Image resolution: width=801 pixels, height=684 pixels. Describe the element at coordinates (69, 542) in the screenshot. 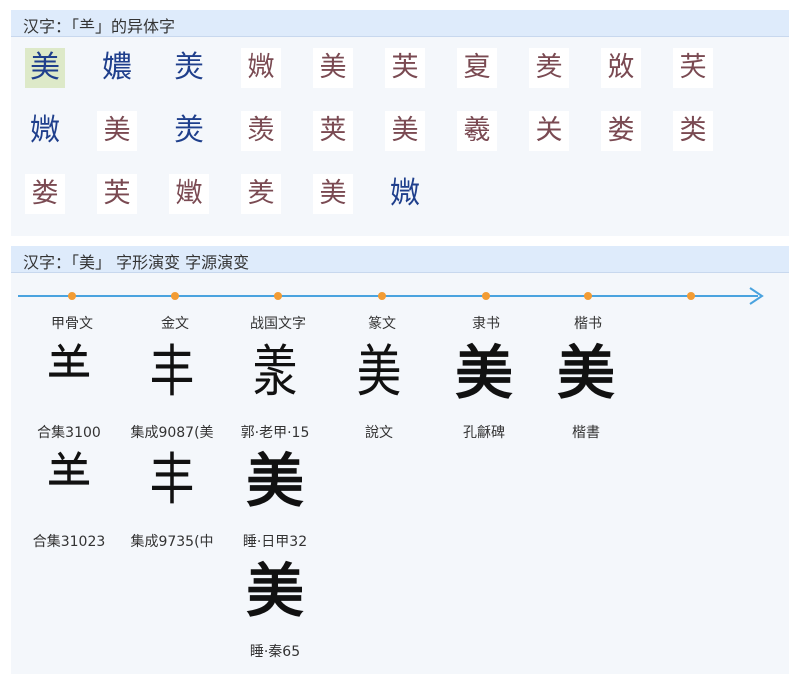

I see `source-label: 合集31023` at that location.